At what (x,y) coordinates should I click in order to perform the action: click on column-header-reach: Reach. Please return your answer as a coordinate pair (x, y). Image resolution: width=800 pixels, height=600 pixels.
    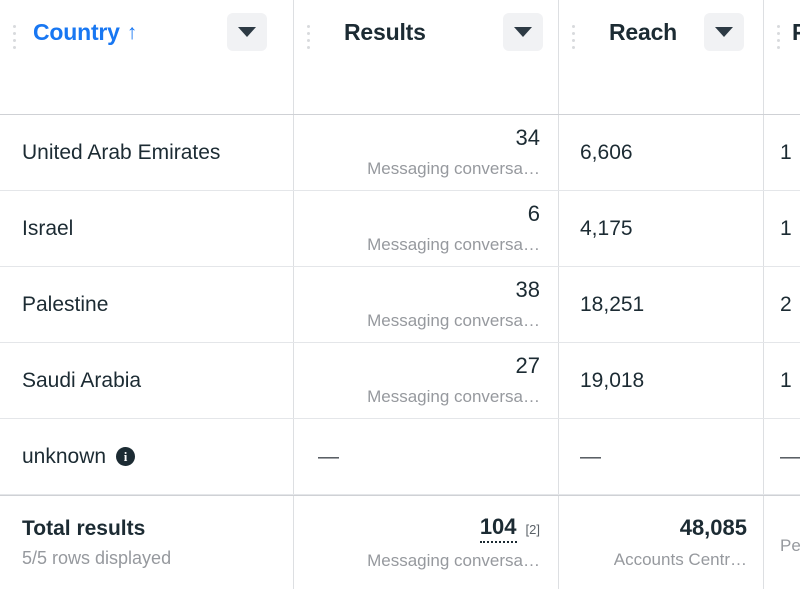
    Looking at the image, I should click on (660, 57).